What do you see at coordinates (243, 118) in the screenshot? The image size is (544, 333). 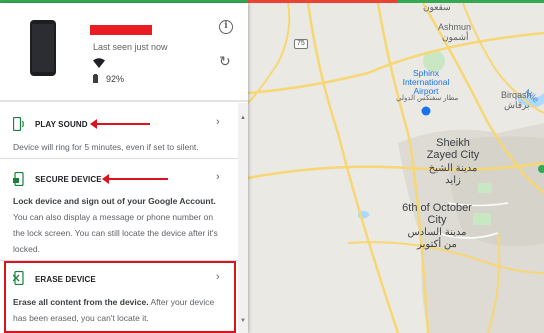 I see `scroll-up-icon: ▲` at bounding box center [243, 118].